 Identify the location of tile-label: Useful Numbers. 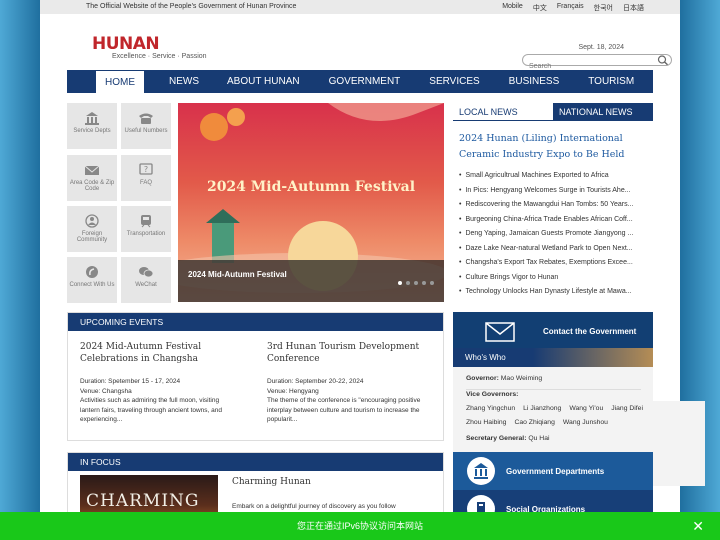
(146, 131).